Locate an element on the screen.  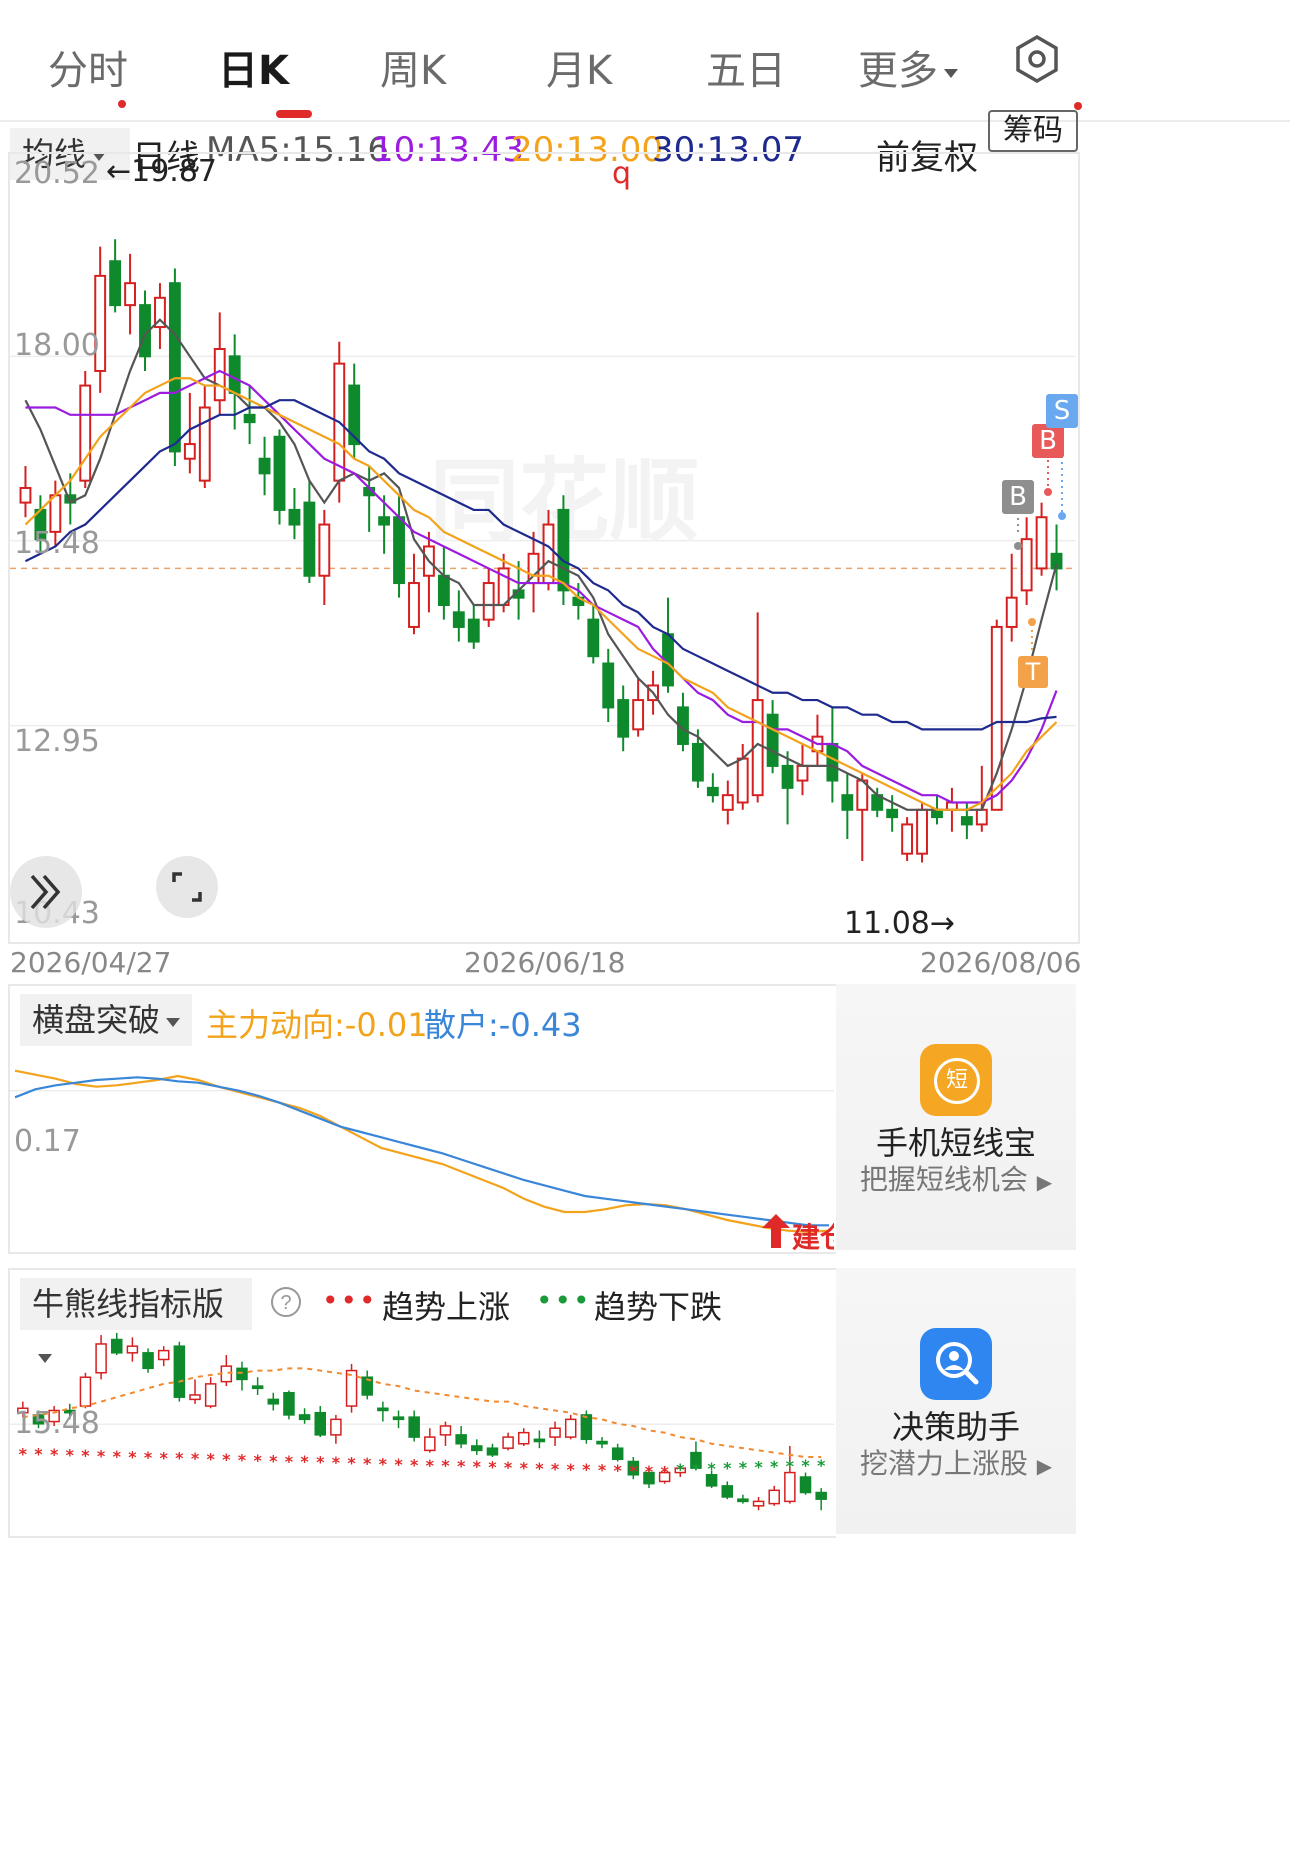
x-date-start: 2026/04/27 is located at coordinates (91, 962).